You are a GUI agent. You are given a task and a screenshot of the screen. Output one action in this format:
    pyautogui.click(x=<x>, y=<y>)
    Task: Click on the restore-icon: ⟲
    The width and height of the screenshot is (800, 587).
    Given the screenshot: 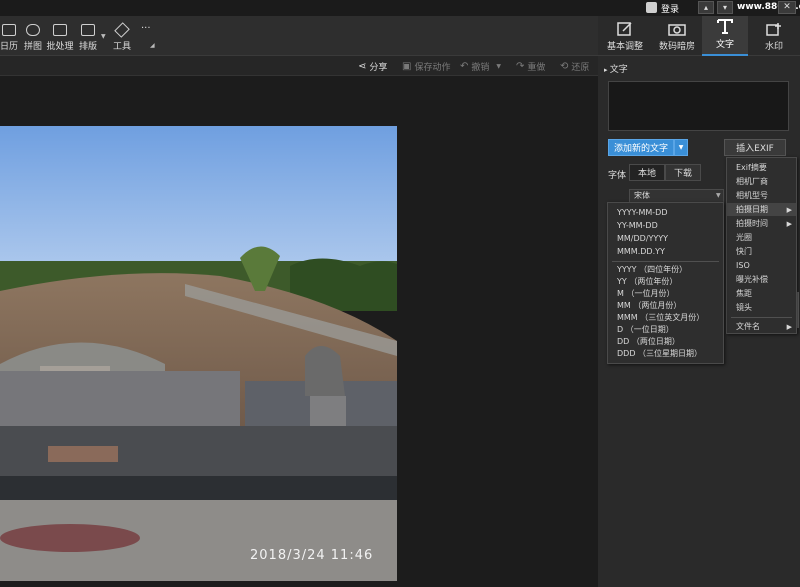 What is the action you would take?
    pyautogui.click(x=564, y=66)
    